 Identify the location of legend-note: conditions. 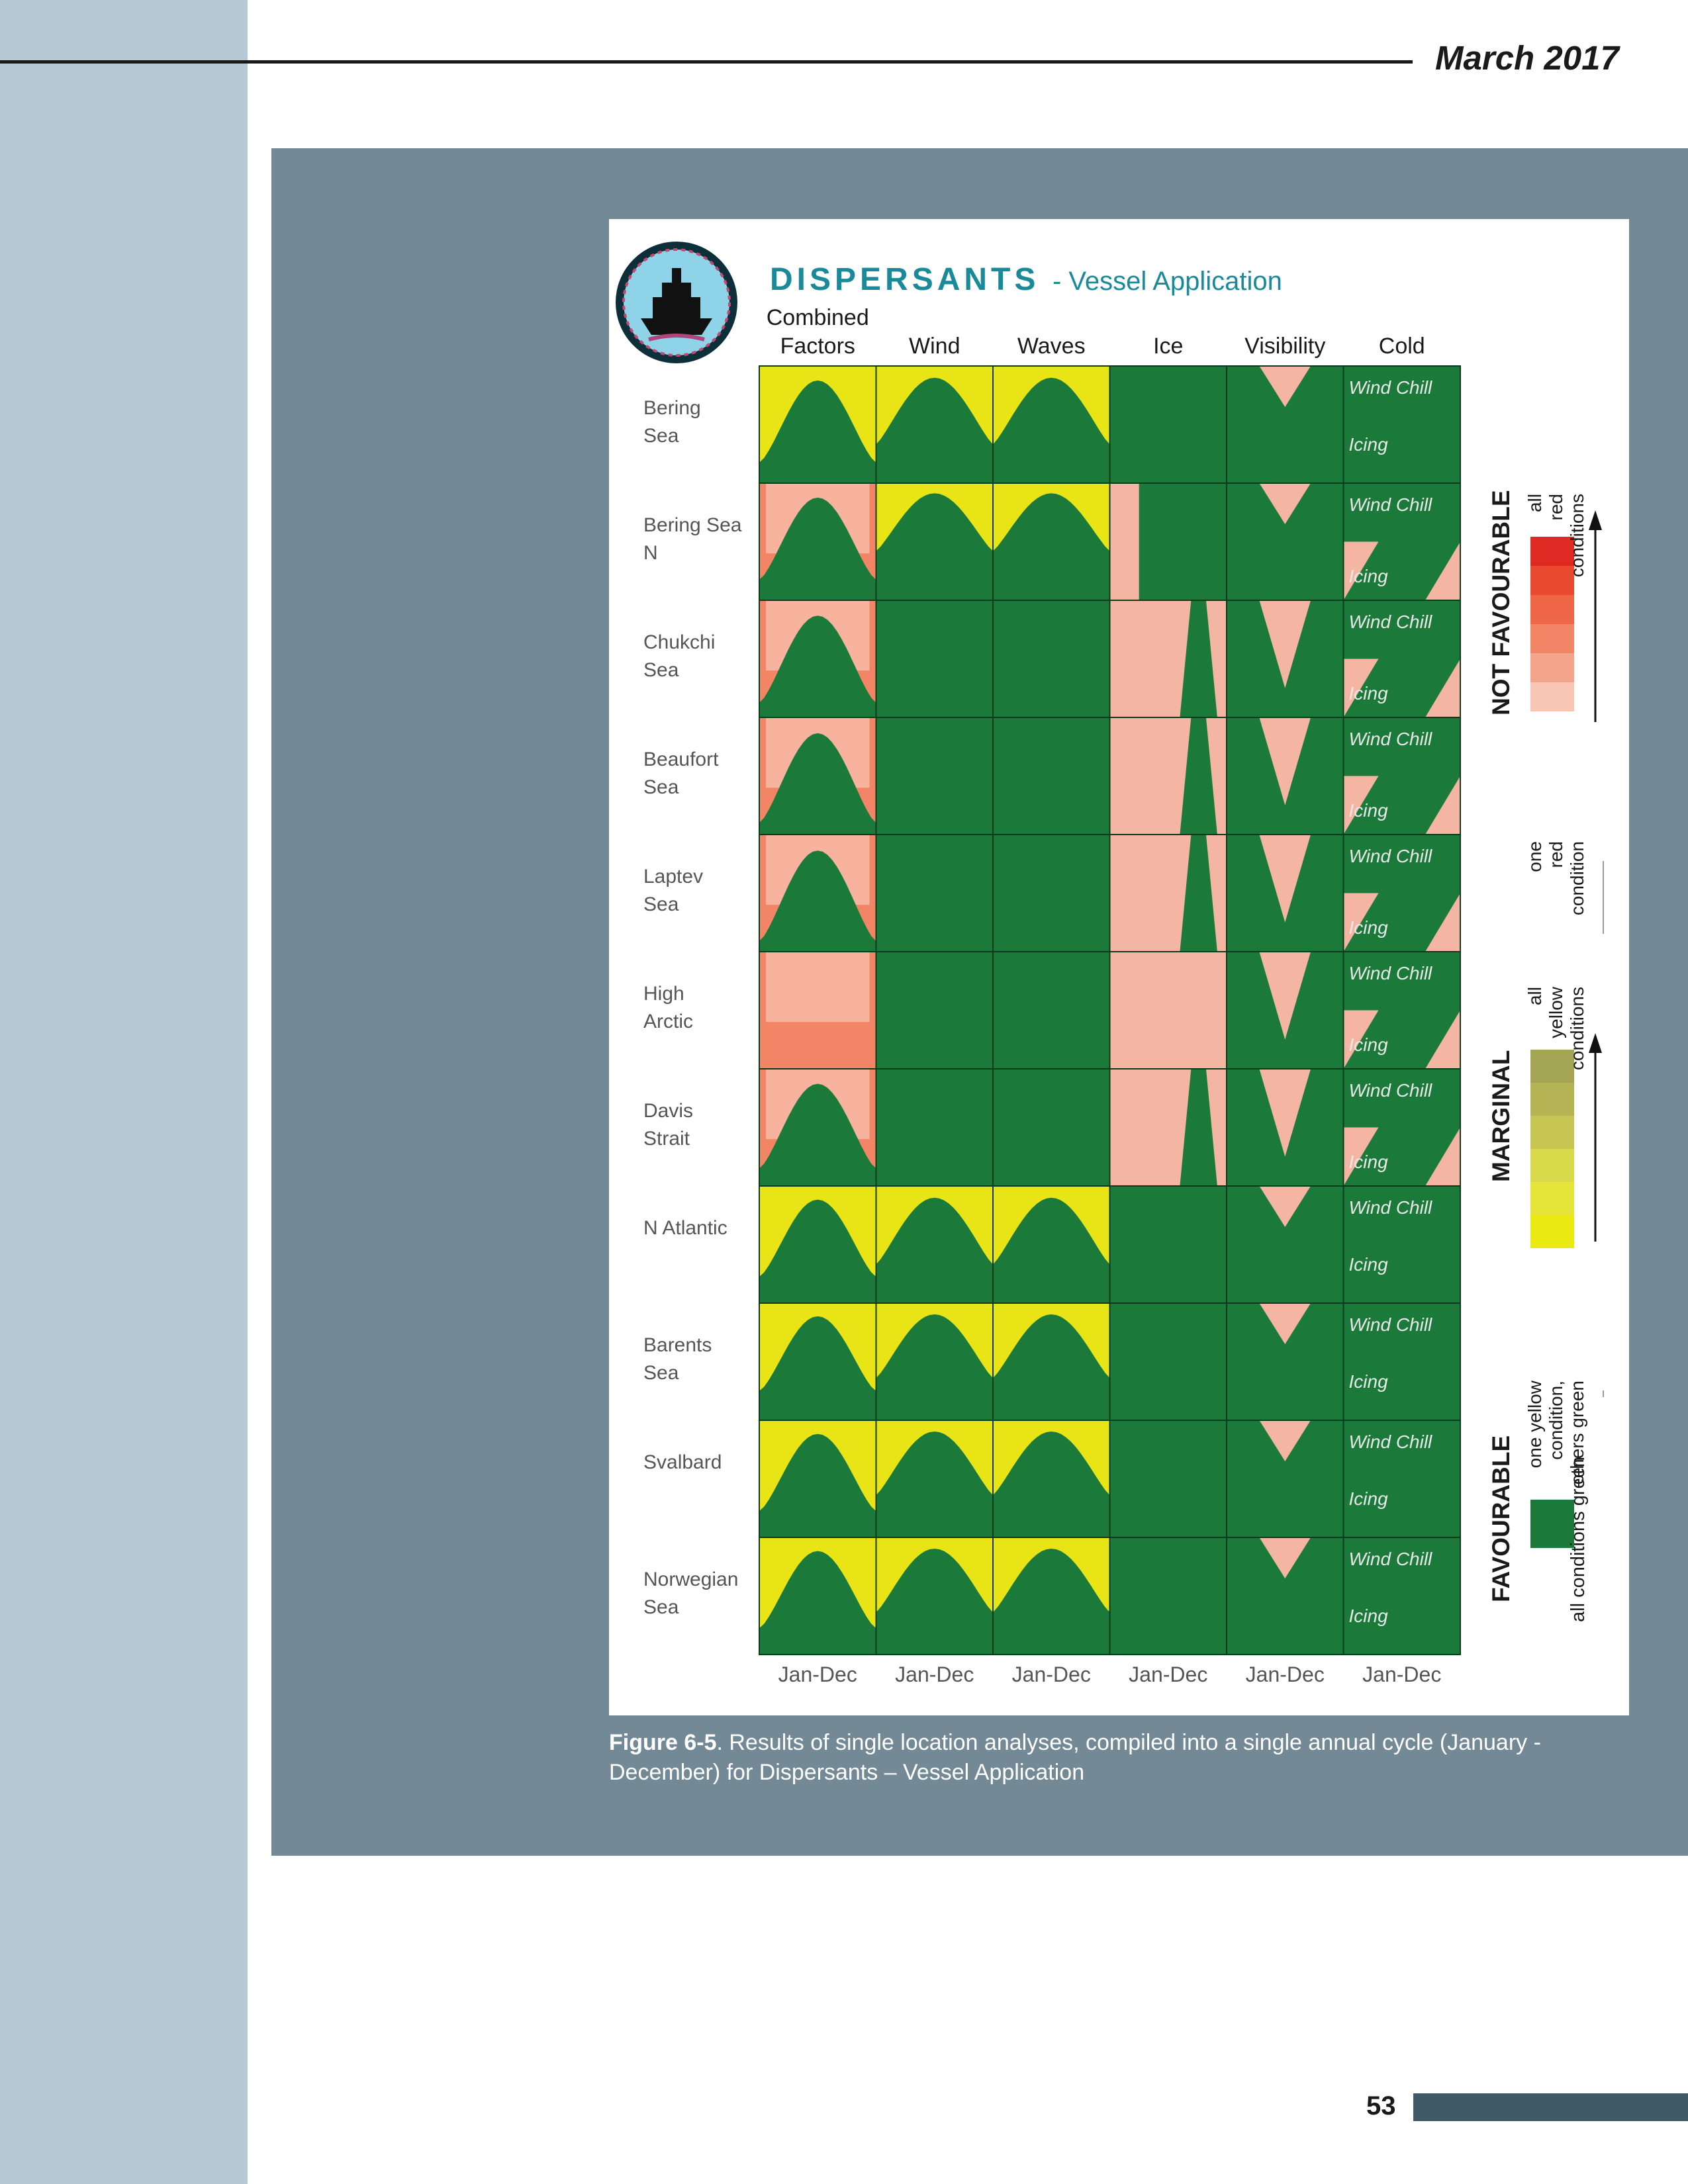
(1577, 1028).